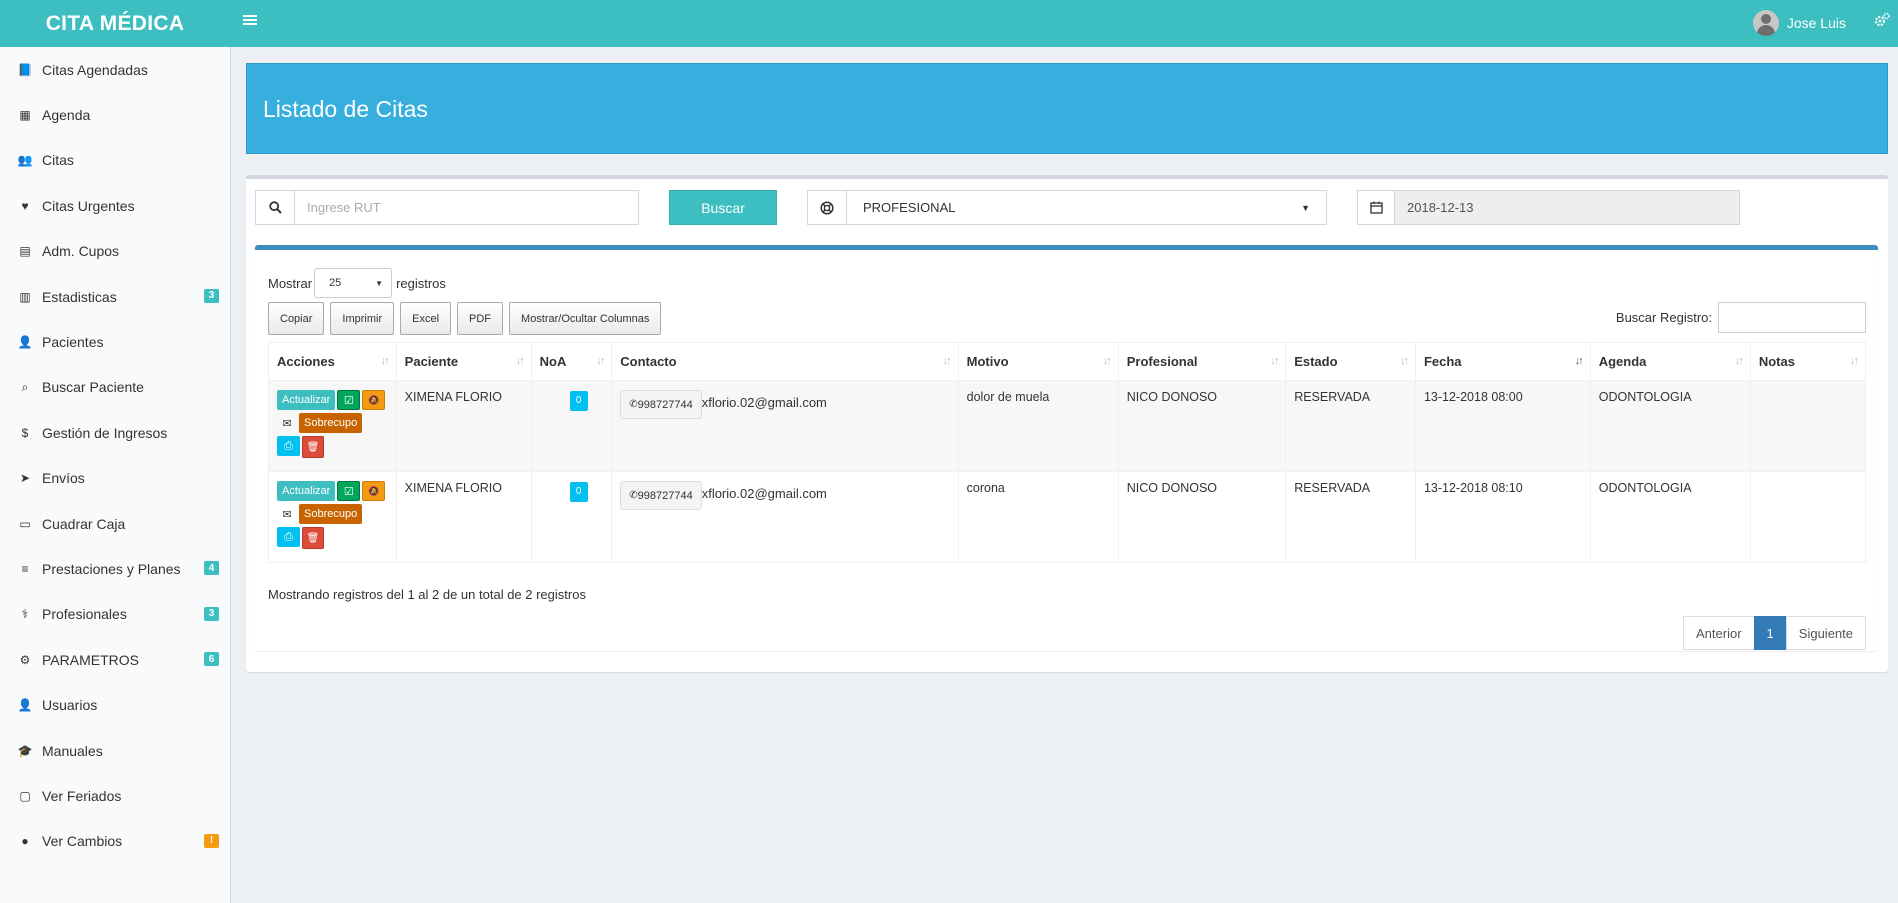 The width and height of the screenshot is (1898, 903). What do you see at coordinates (115, 296) in the screenshot?
I see `sidebar-item-estadisticas: ▥ Estadisticas 3` at bounding box center [115, 296].